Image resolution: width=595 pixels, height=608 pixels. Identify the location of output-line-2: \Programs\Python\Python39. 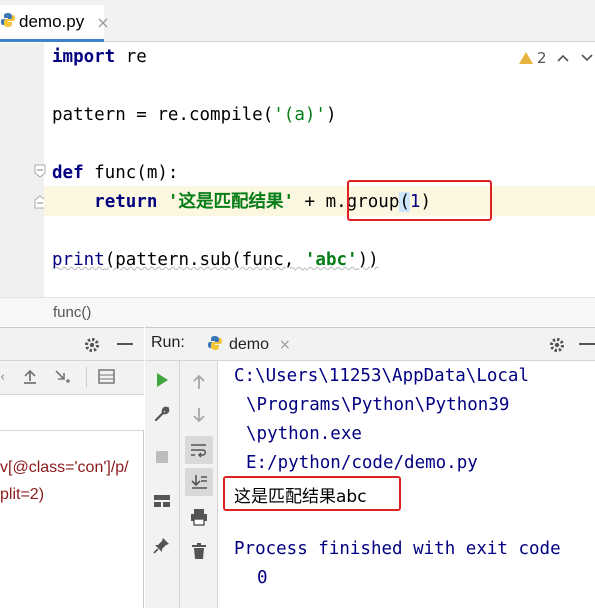
(378, 405).